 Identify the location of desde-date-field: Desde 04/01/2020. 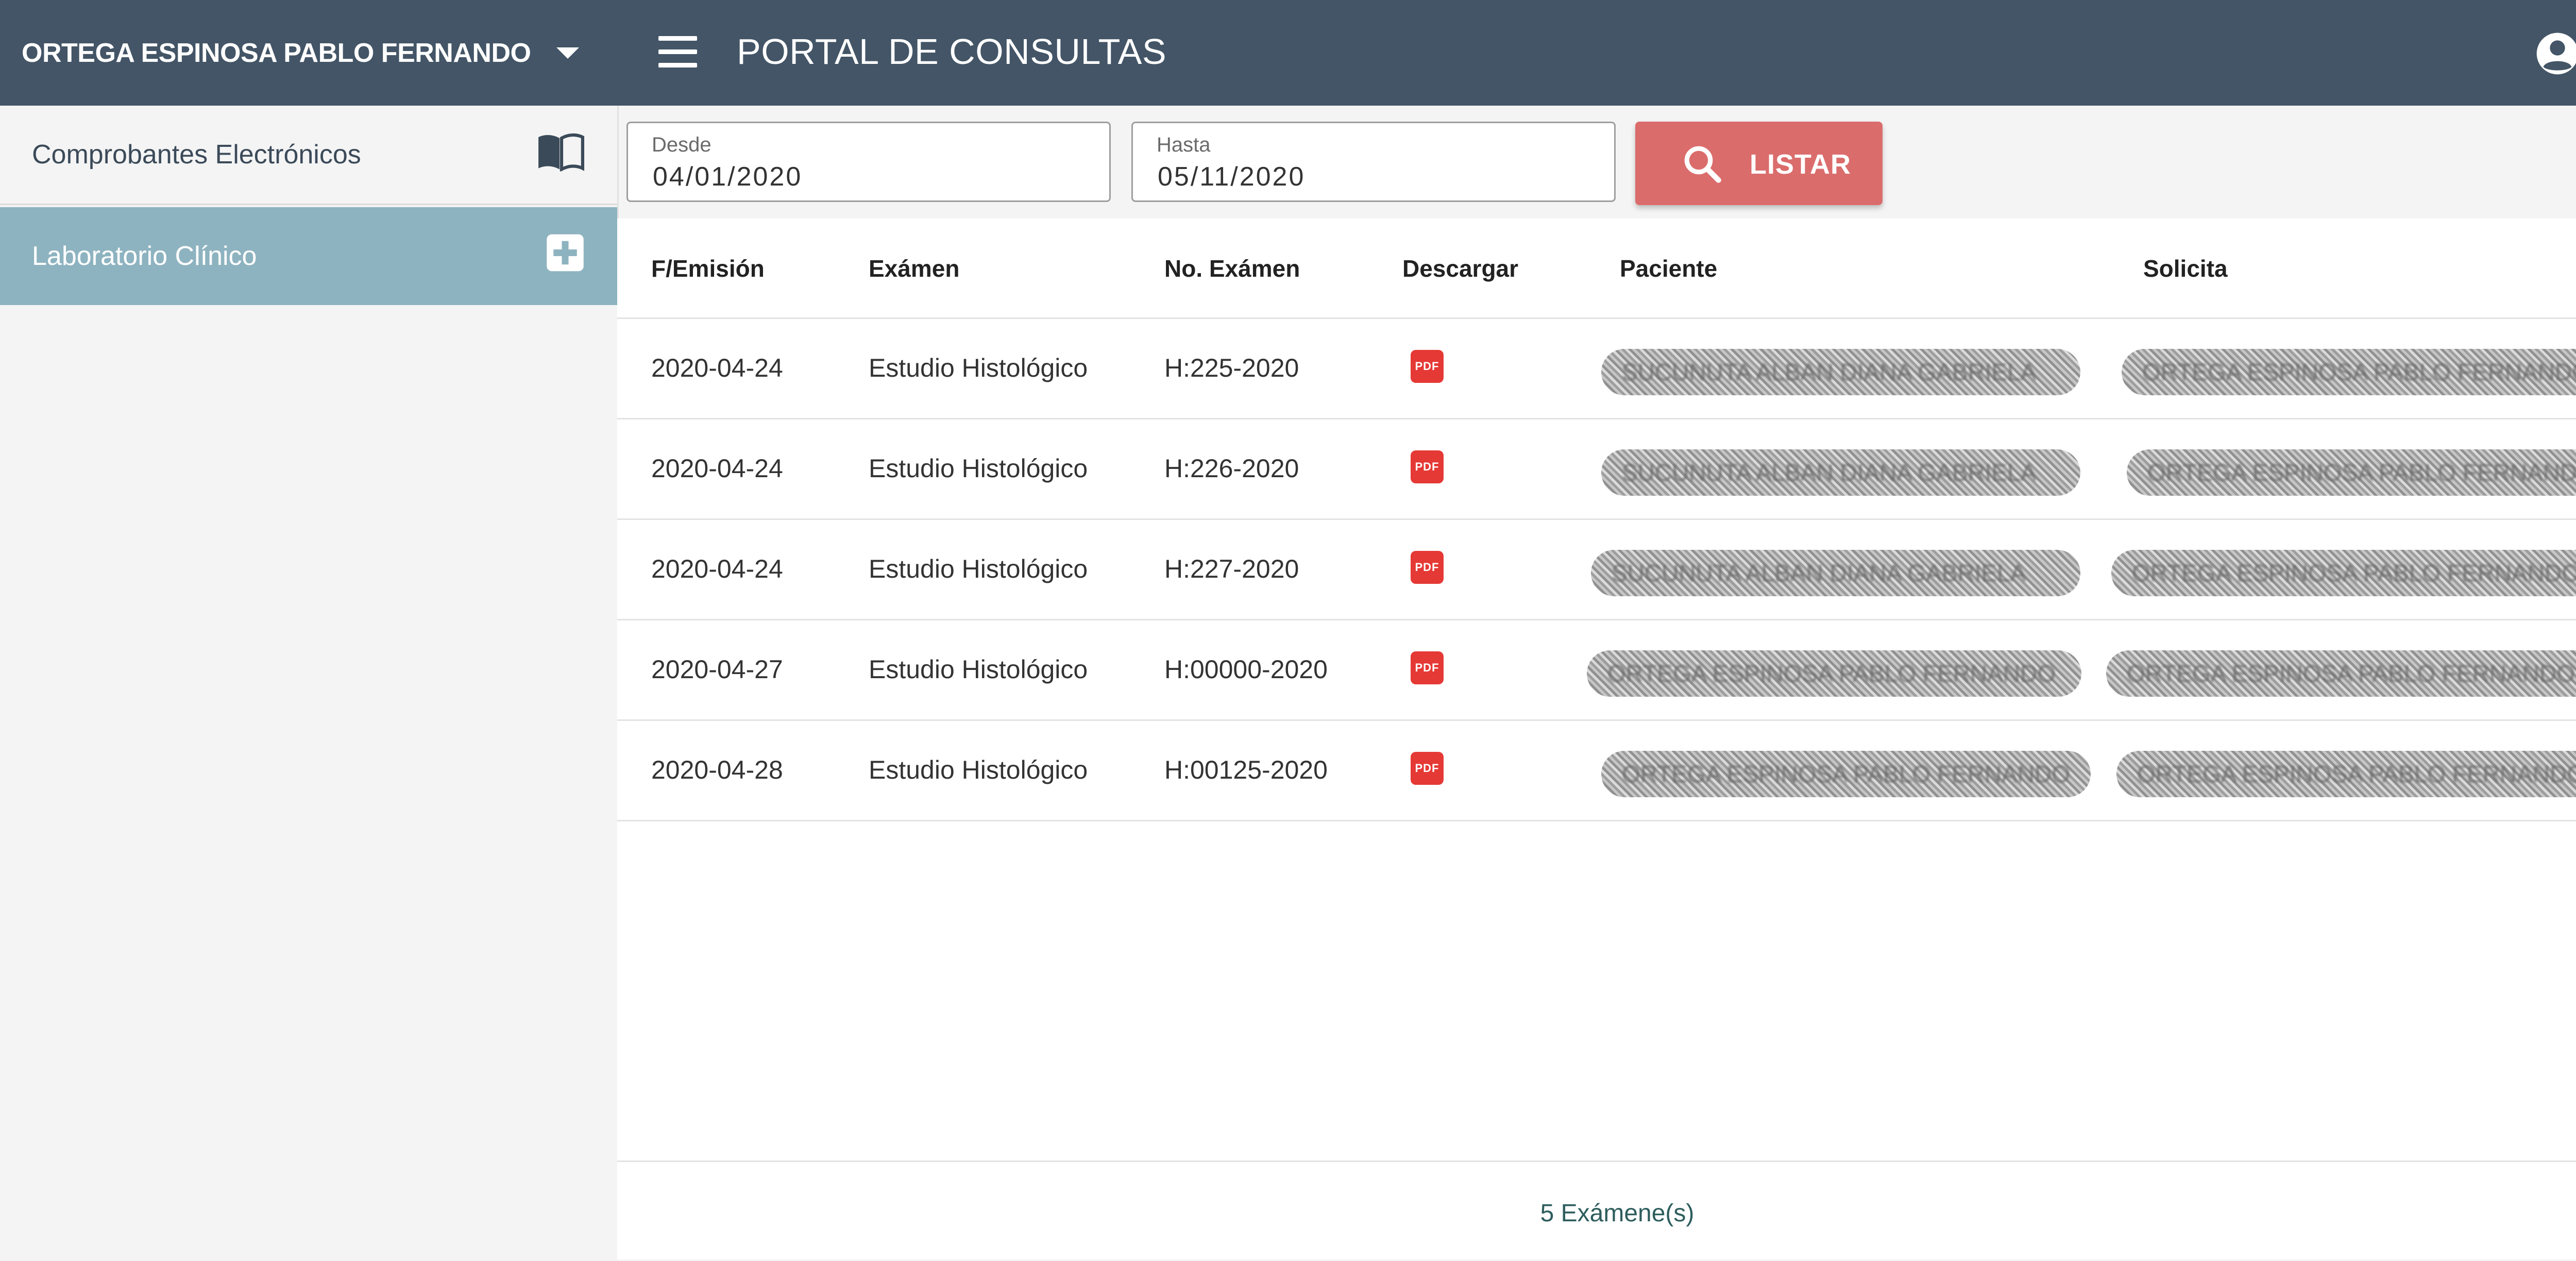
(868, 162).